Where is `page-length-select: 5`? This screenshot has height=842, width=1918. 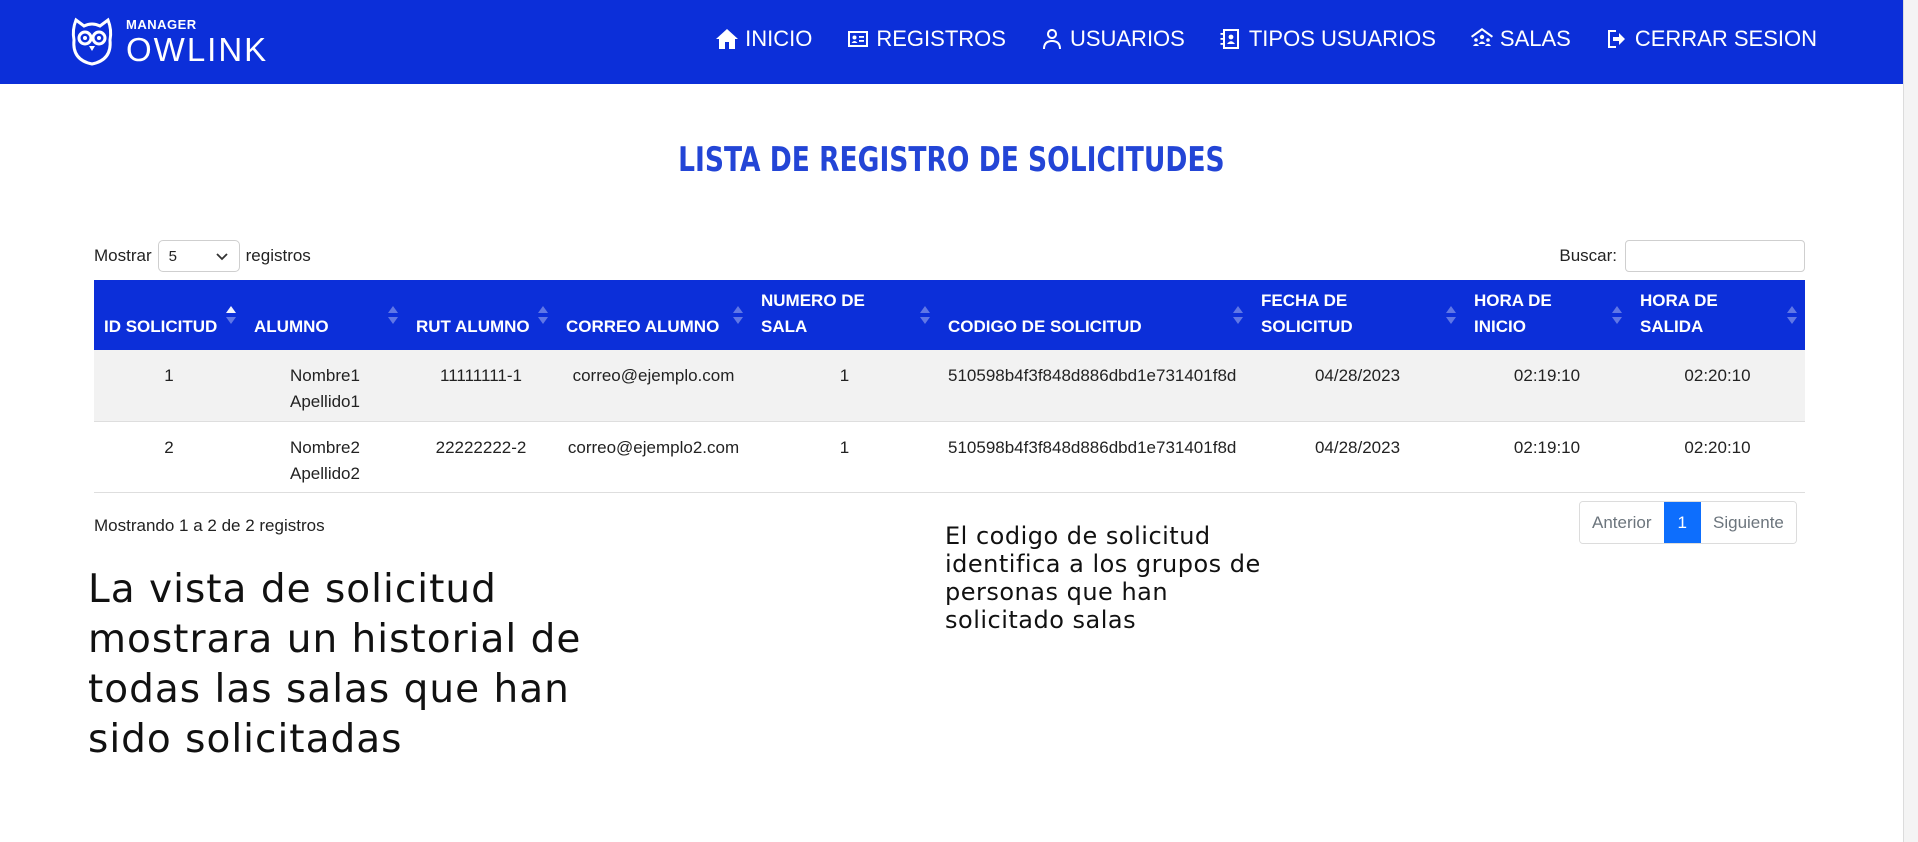 page-length-select: 5 is located at coordinates (198, 256).